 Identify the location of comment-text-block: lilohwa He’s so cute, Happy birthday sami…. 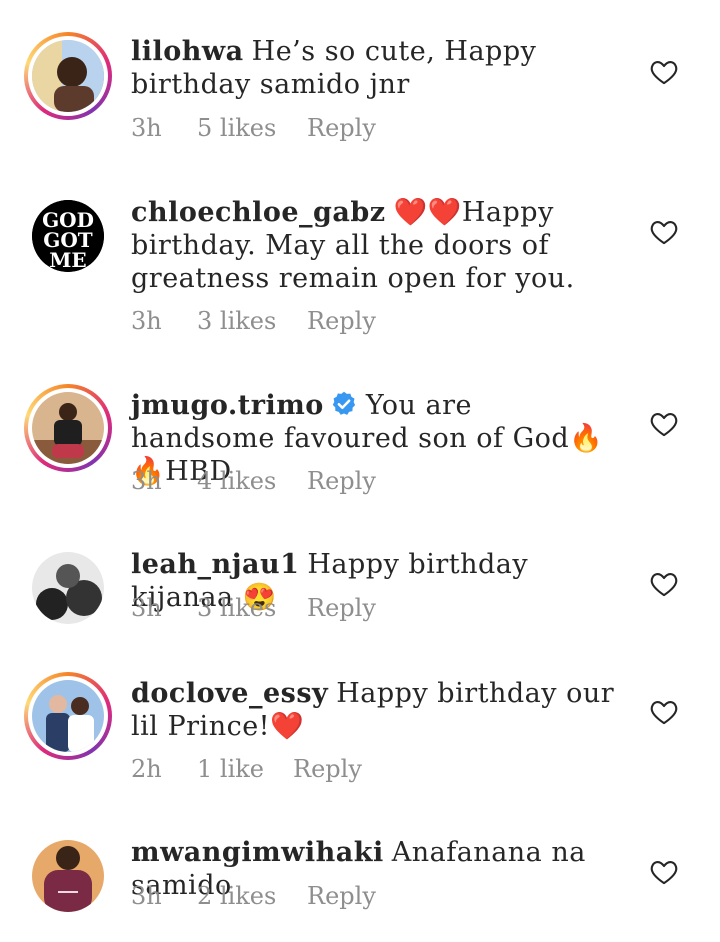
(376, 68).